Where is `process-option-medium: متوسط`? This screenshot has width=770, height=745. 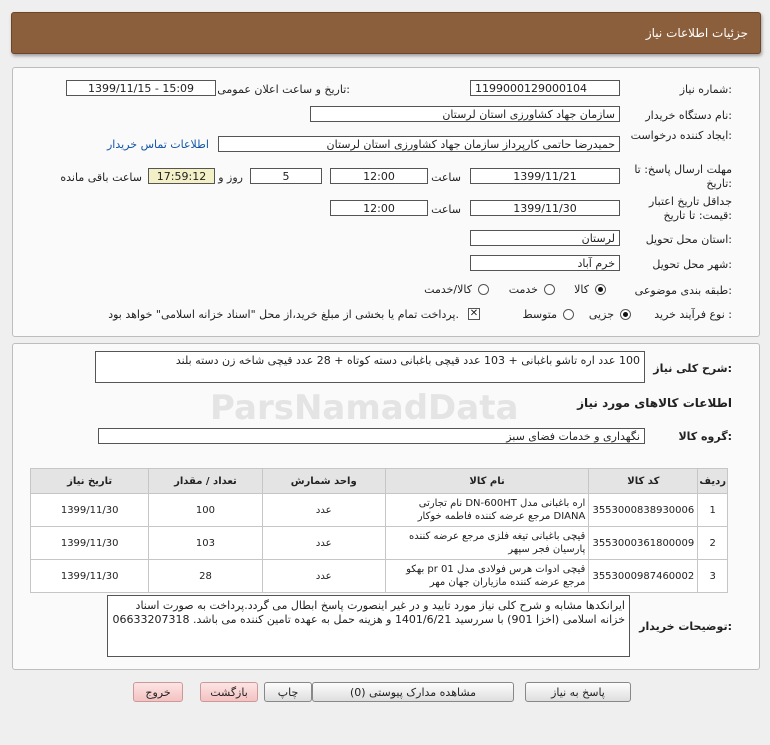
process-option-medium: متوسط is located at coordinates (539, 314).